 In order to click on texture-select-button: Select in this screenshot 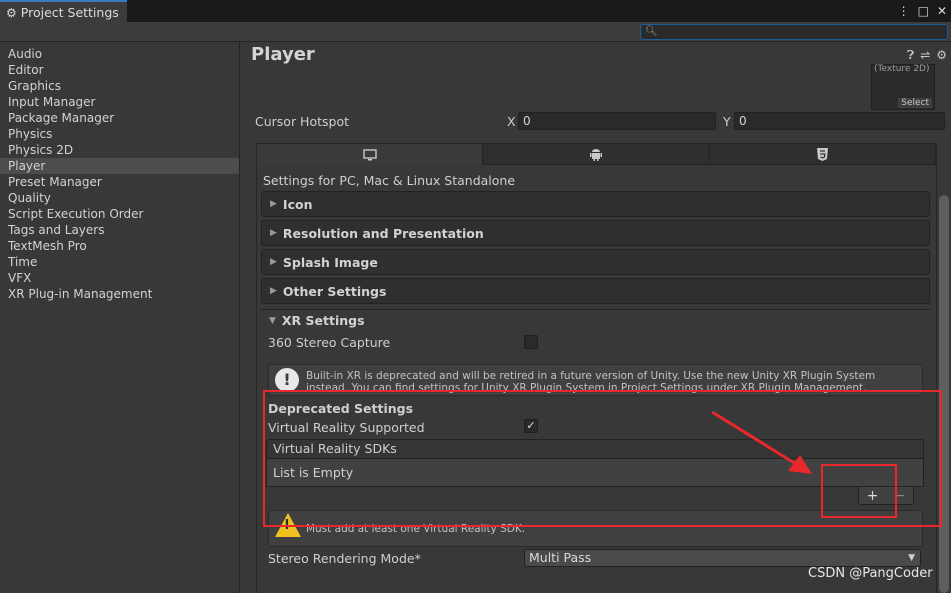, I will do `click(915, 103)`.